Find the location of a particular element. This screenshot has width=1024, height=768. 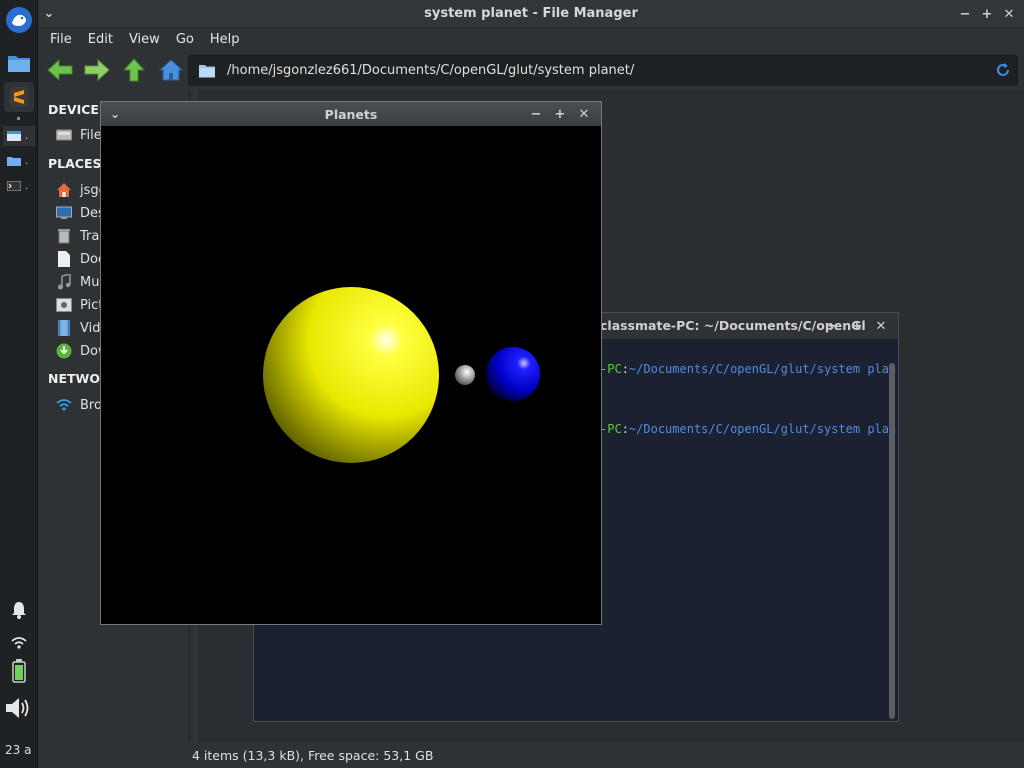

reload-icon is located at coordinates (1003, 70).